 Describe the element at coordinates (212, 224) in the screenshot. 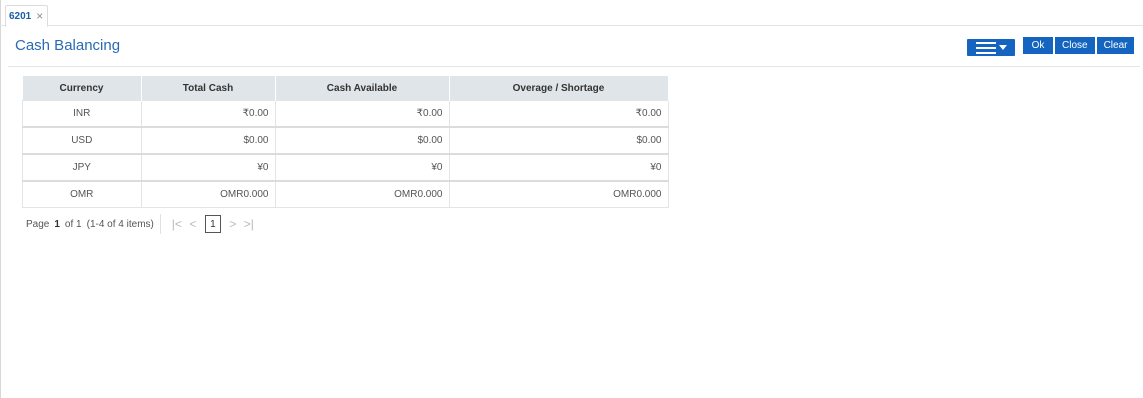

I see `page-number-input: 1` at that location.